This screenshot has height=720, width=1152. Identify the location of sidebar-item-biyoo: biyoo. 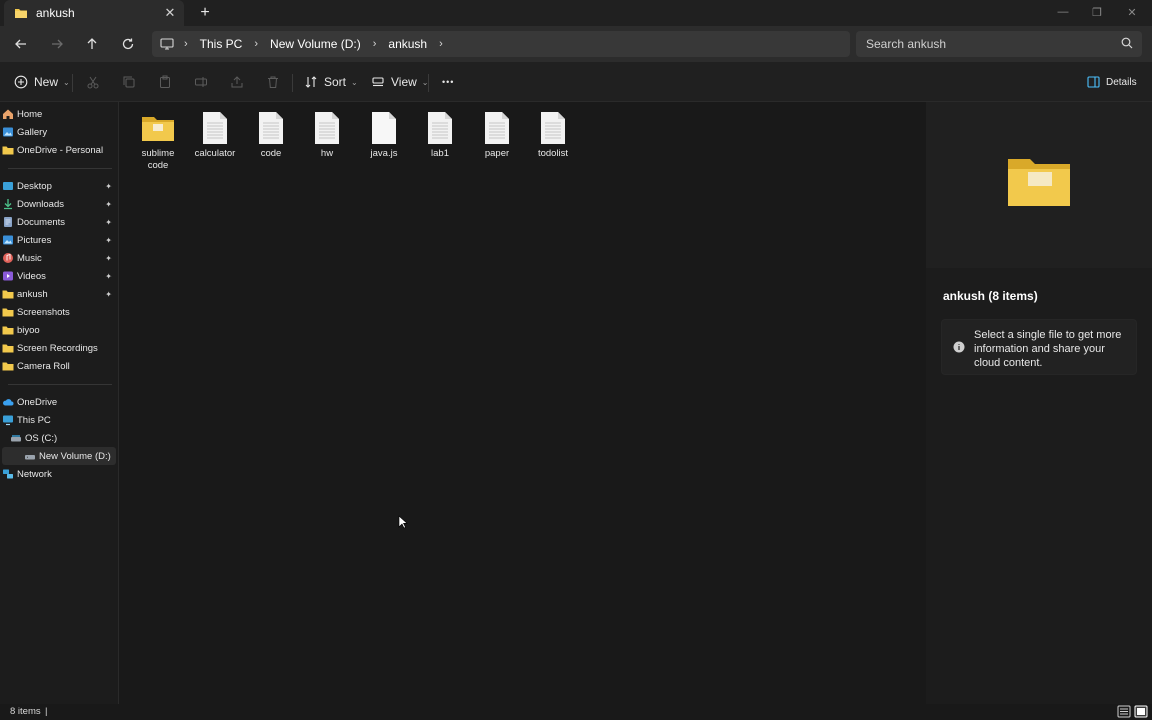
(59, 330).